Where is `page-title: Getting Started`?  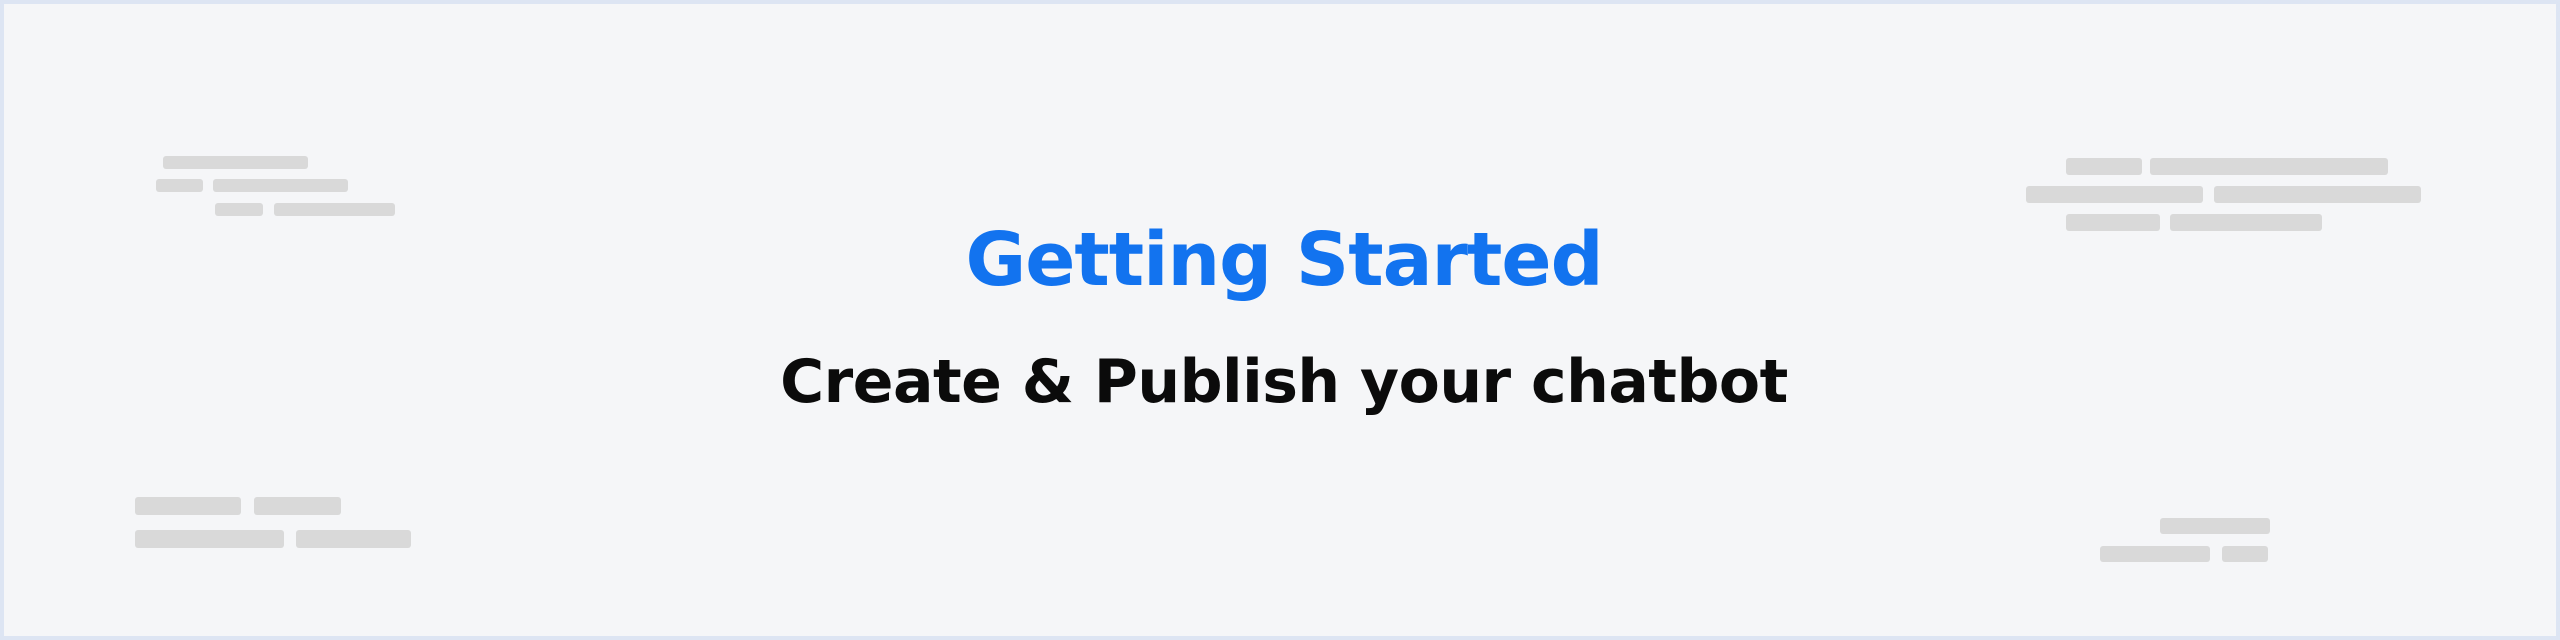 page-title: Getting Started is located at coordinates (1284, 260).